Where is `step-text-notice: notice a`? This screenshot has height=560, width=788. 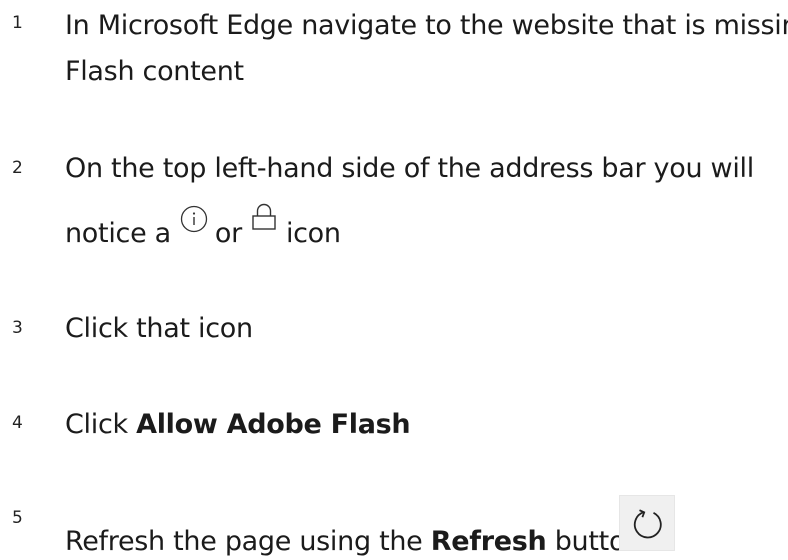 step-text-notice: notice a is located at coordinates (118, 233).